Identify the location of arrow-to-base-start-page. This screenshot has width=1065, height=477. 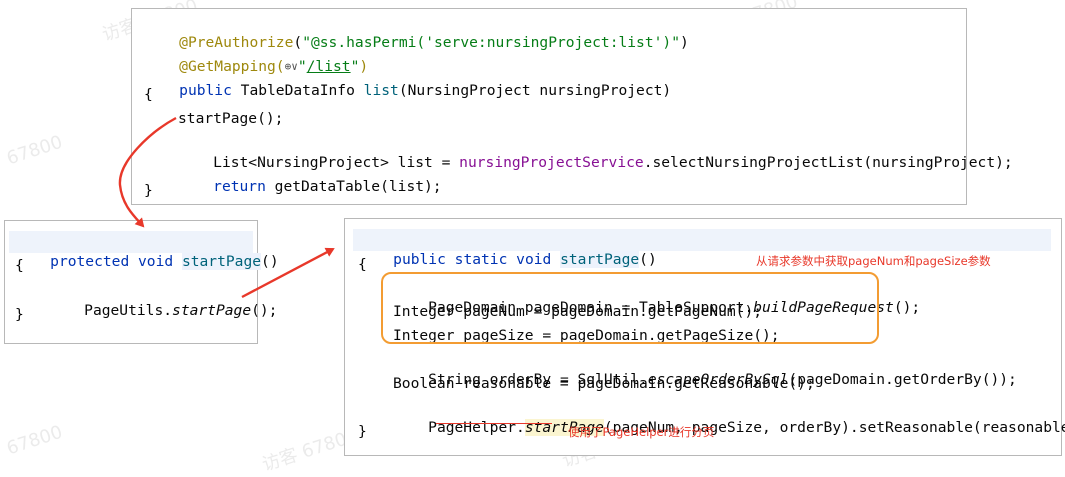
(147, 172).